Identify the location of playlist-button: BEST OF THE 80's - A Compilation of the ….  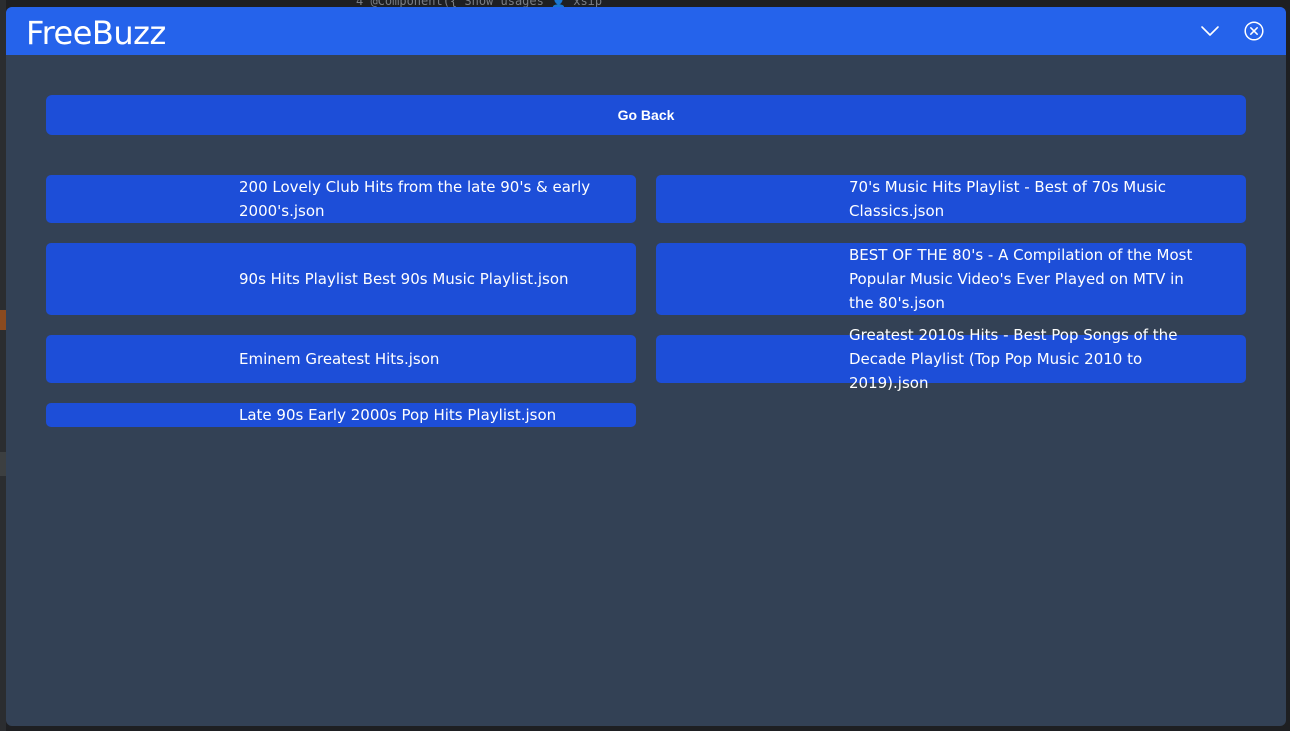
(951, 279).